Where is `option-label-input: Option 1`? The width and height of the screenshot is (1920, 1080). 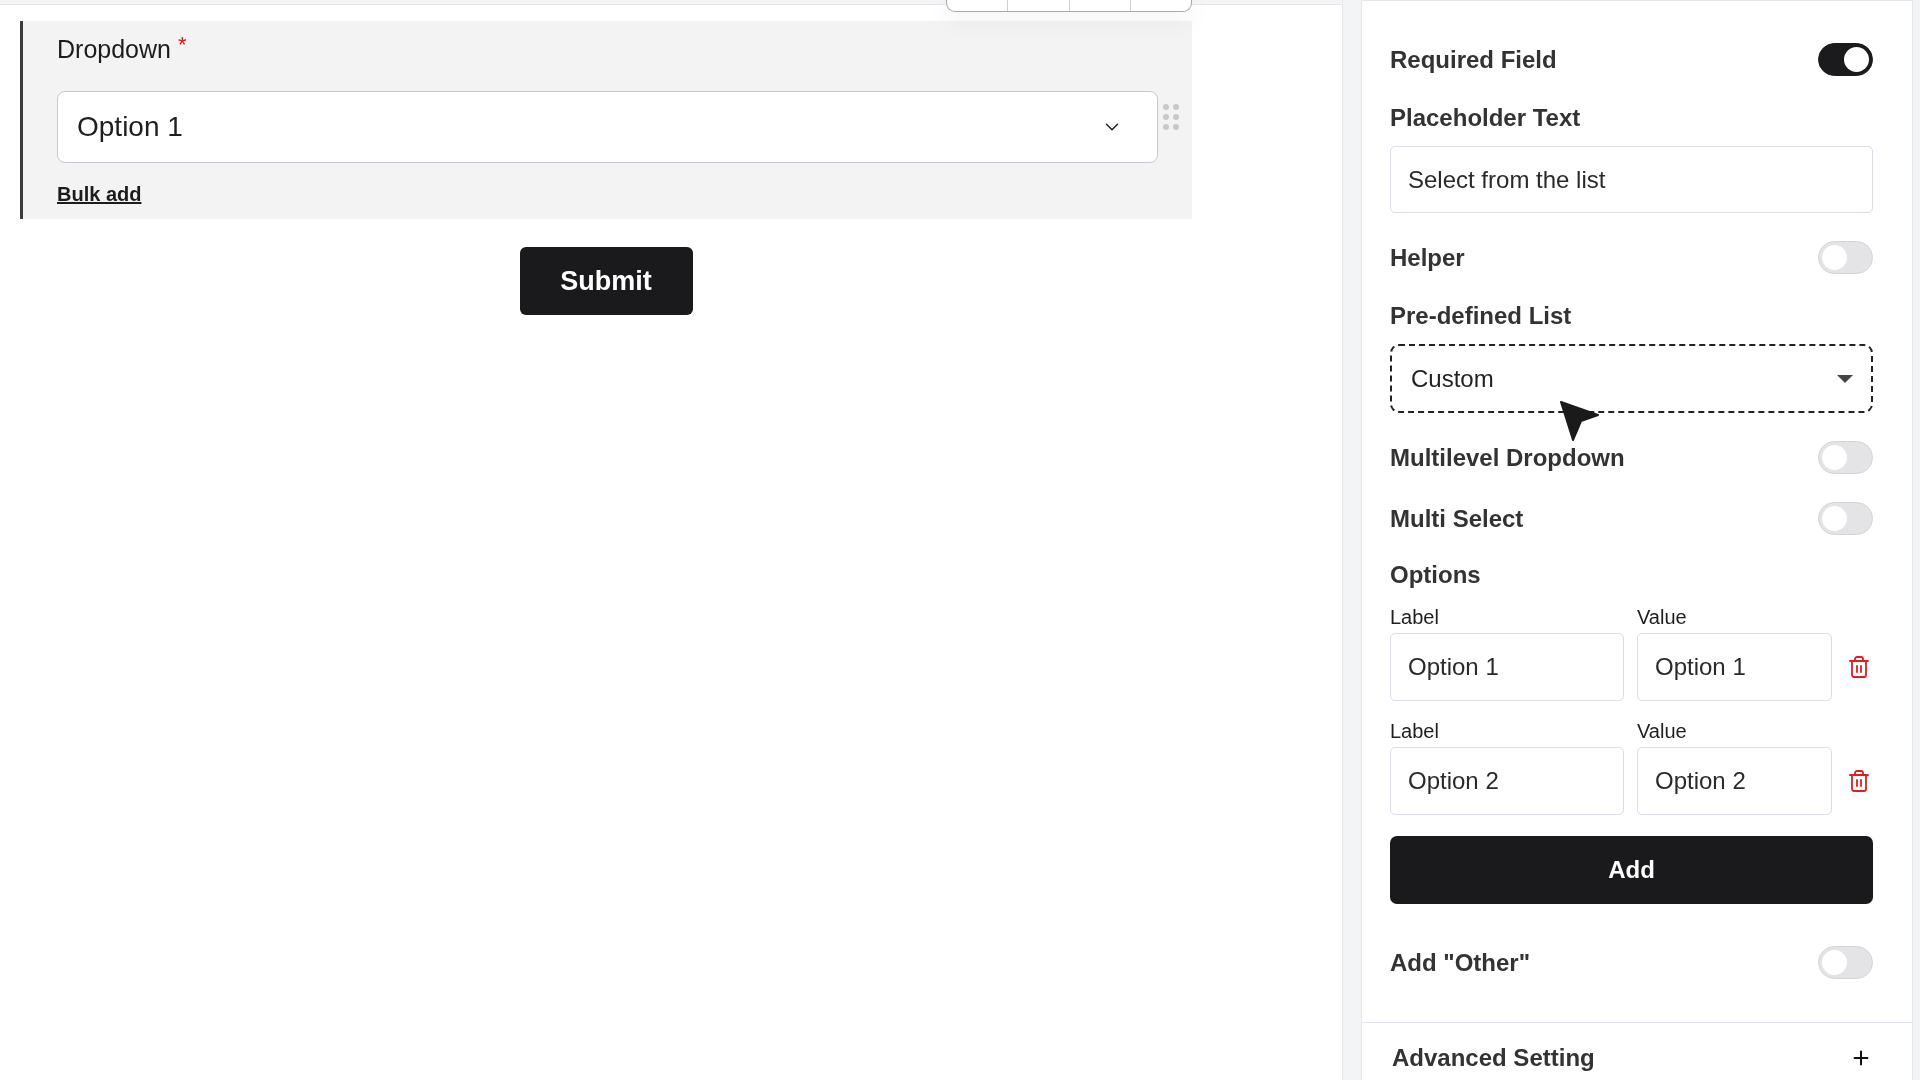
option-label-input: Option 1 is located at coordinates (1507, 667).